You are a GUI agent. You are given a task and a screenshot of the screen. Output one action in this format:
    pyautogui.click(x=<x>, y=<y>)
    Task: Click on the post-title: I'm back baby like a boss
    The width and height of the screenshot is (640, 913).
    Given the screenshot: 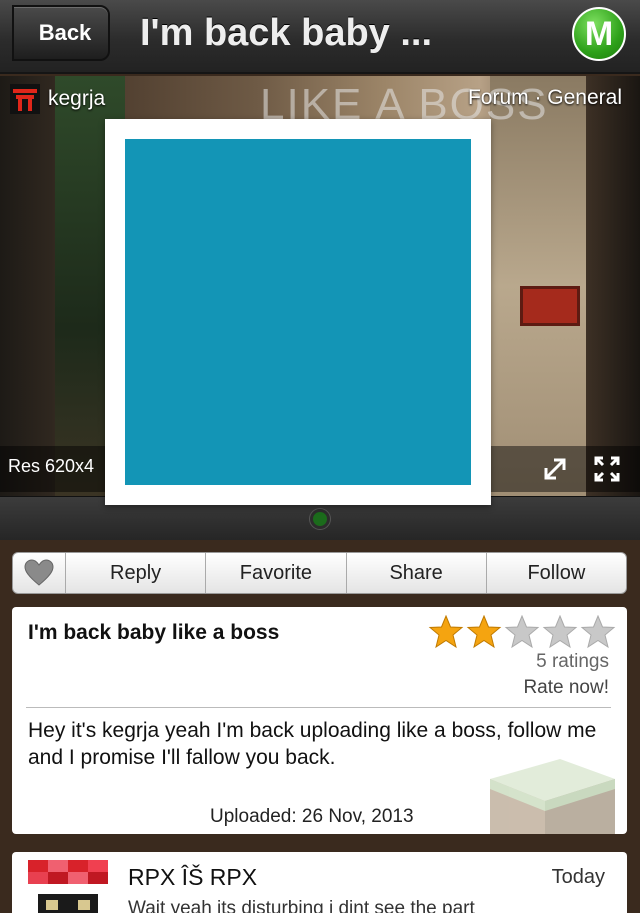 What is the action you would take?
    pyautogui.click(x=154, y=632)
    